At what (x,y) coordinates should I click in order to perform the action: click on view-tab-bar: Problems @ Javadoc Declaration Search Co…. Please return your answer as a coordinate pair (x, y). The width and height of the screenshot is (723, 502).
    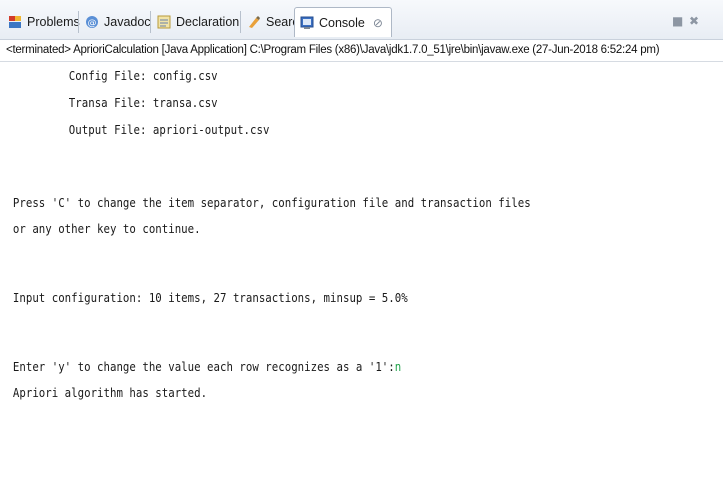
    Looking at the image, I should click on (361, 20).